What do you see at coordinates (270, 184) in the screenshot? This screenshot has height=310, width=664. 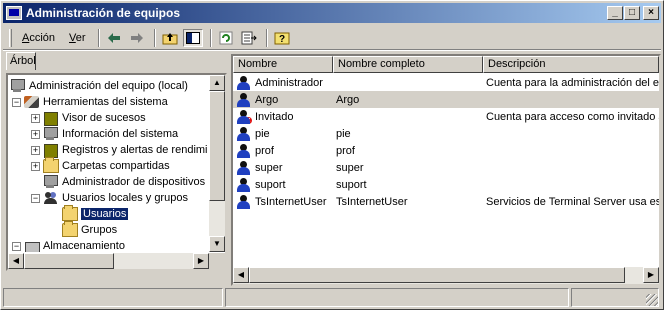 I see `user-name: suport` at bounding box center [270, 184].